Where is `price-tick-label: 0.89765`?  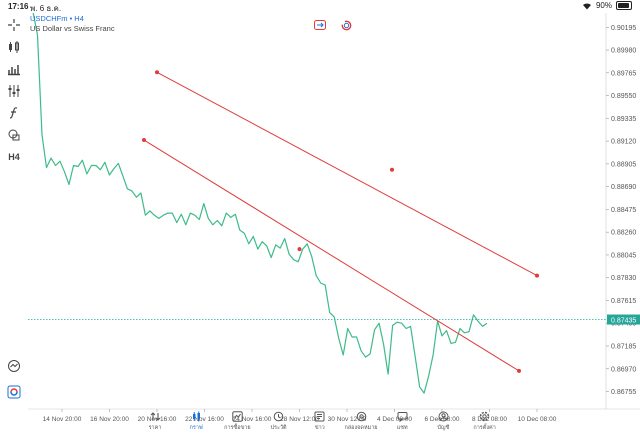 price-tick-label: 0.89765 is located at coordinates (623, 73).